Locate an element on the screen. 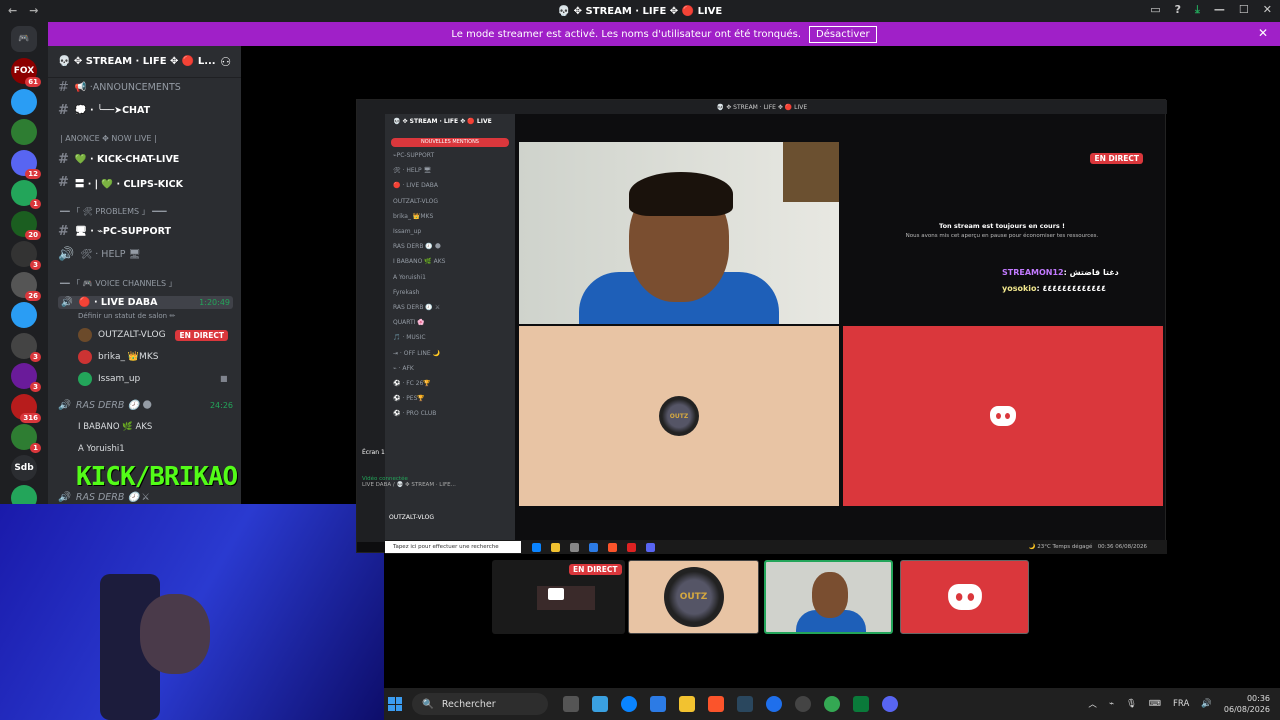 This screenshot has width=1280, height=720. channel-help: 🔊 🛠 · HELP 🖥 is located at coordinates (99, 254).